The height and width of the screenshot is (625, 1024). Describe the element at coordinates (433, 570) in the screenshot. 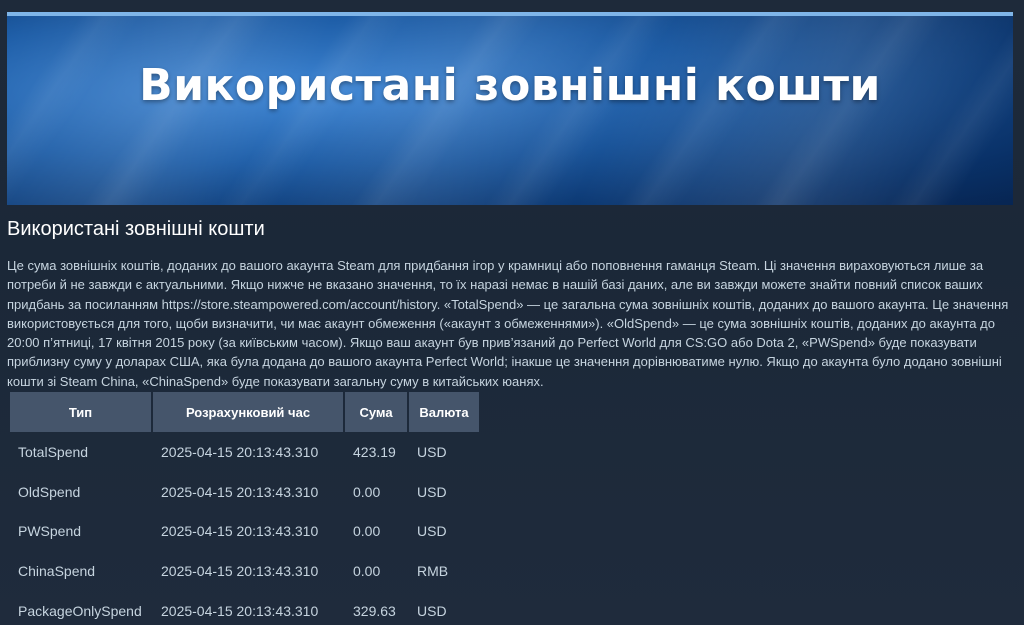

I see `cell-currency: RMB` at that location.